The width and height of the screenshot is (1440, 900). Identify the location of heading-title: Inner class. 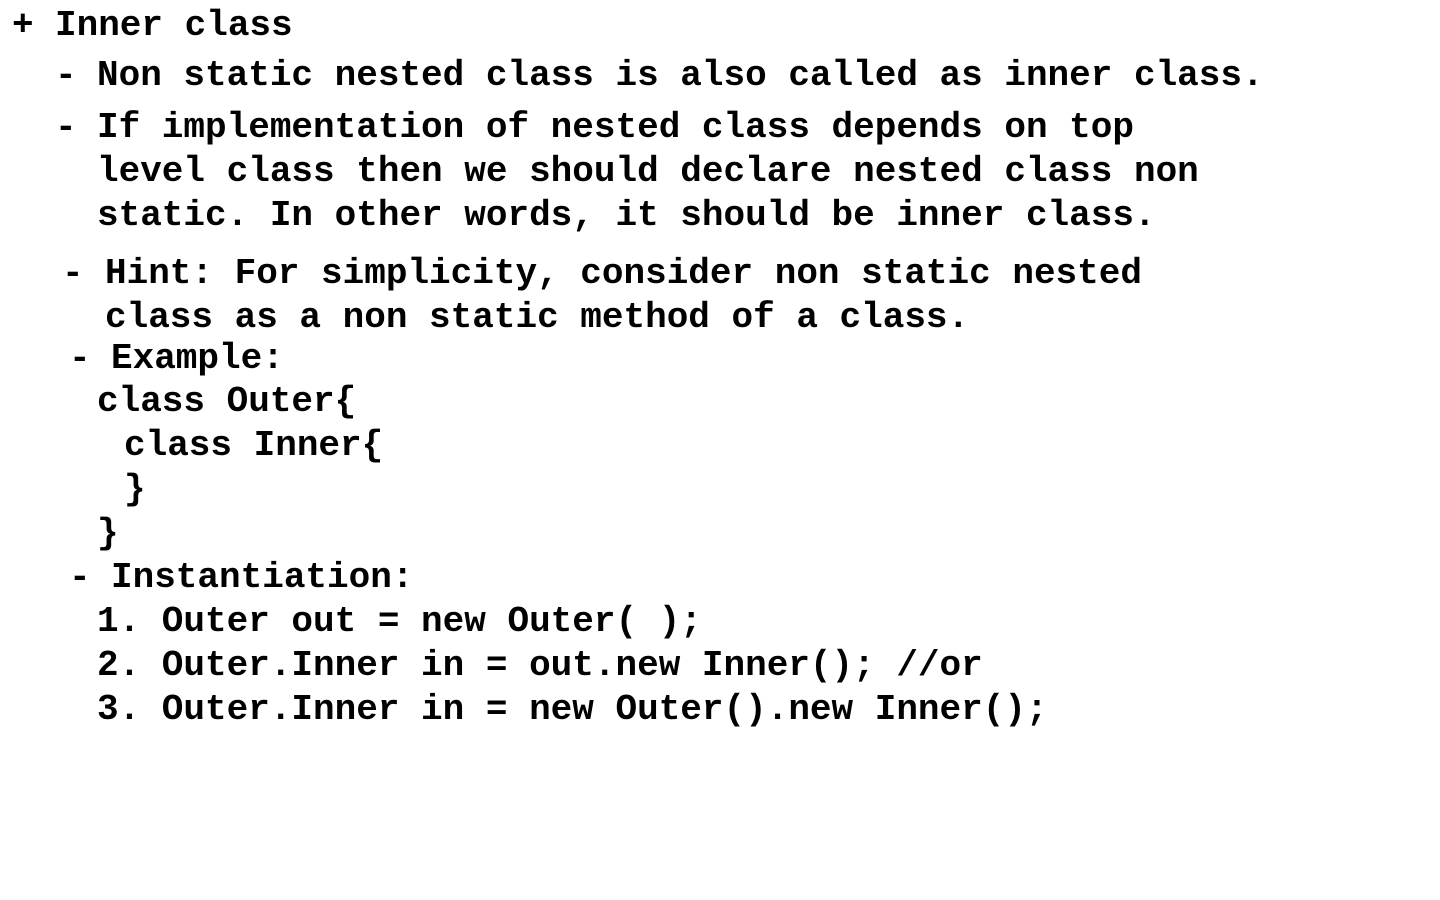
(174, 25).